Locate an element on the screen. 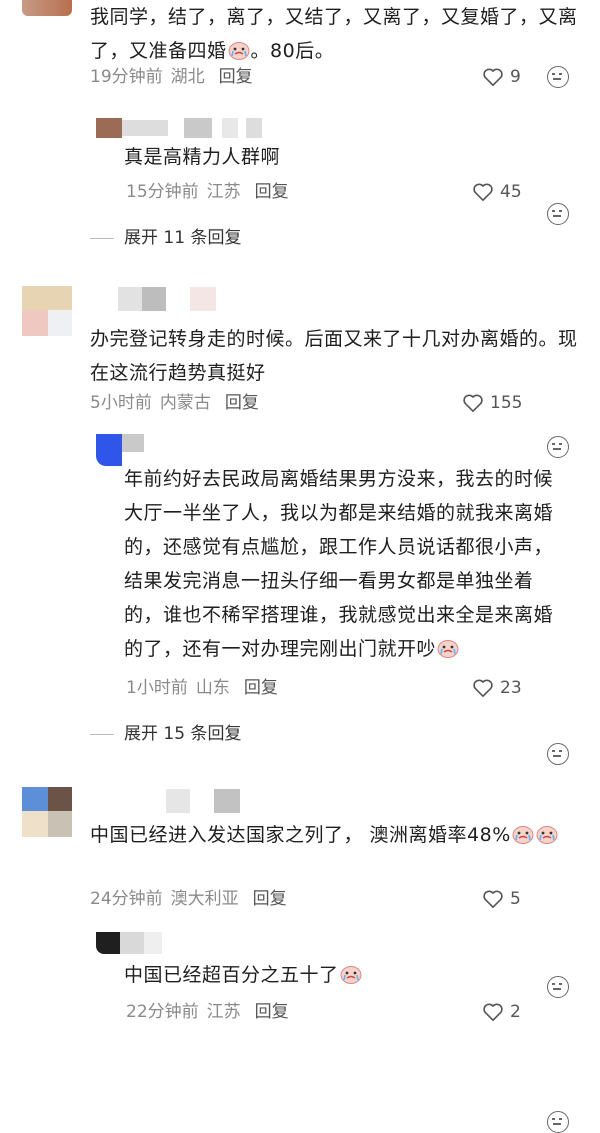 Image resolution: width=600 pixels, height=1133 pixels. comment-location: 澳大利亚 is located at coordinates (204, 899).